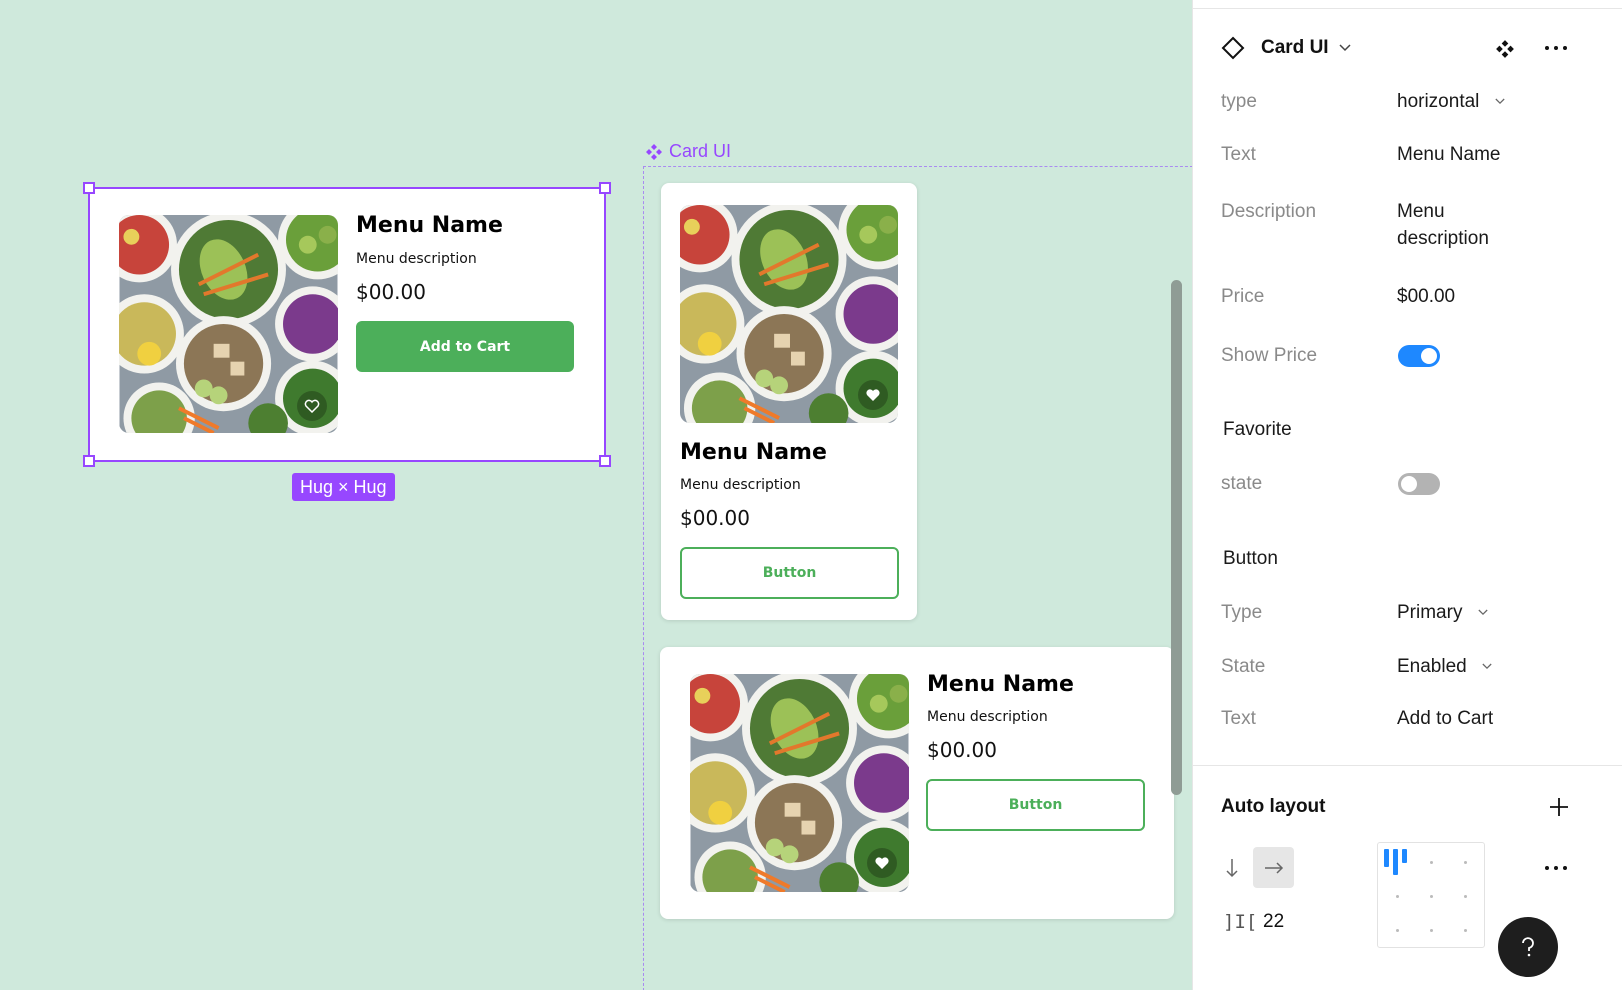 This screenshot has width=1622, height=990. What do you see at coordinates (1419, 356) in the screenshot?
I see `show-price-toggle` at bounding box center [1419, 356].